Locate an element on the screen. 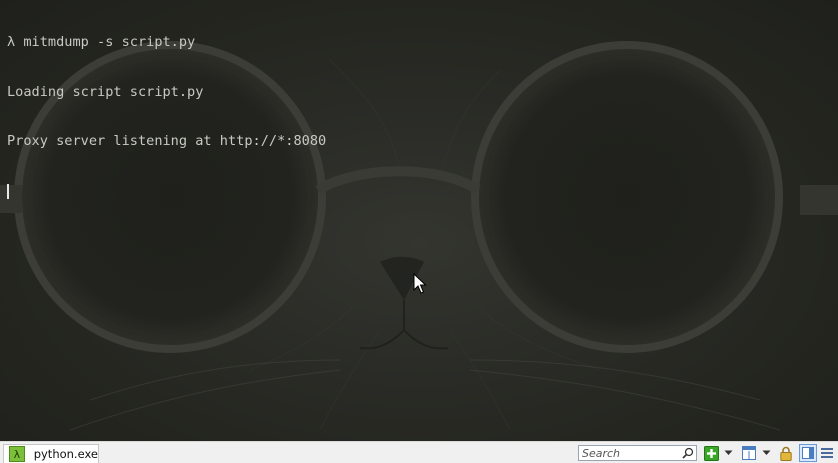  new-console-dropdown is located at coordinates (728, 453).